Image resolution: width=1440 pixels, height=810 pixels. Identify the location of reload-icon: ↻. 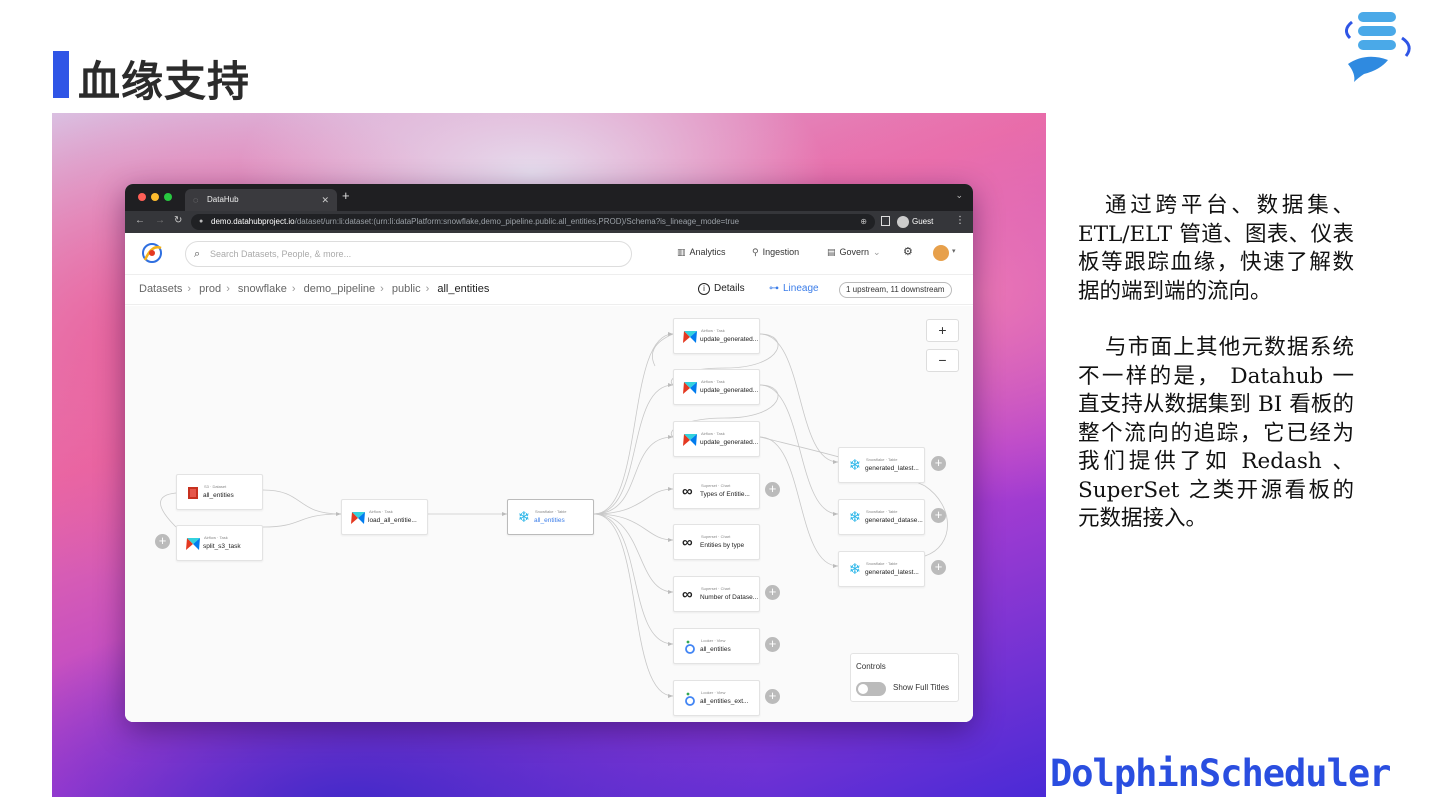
(178, 220).